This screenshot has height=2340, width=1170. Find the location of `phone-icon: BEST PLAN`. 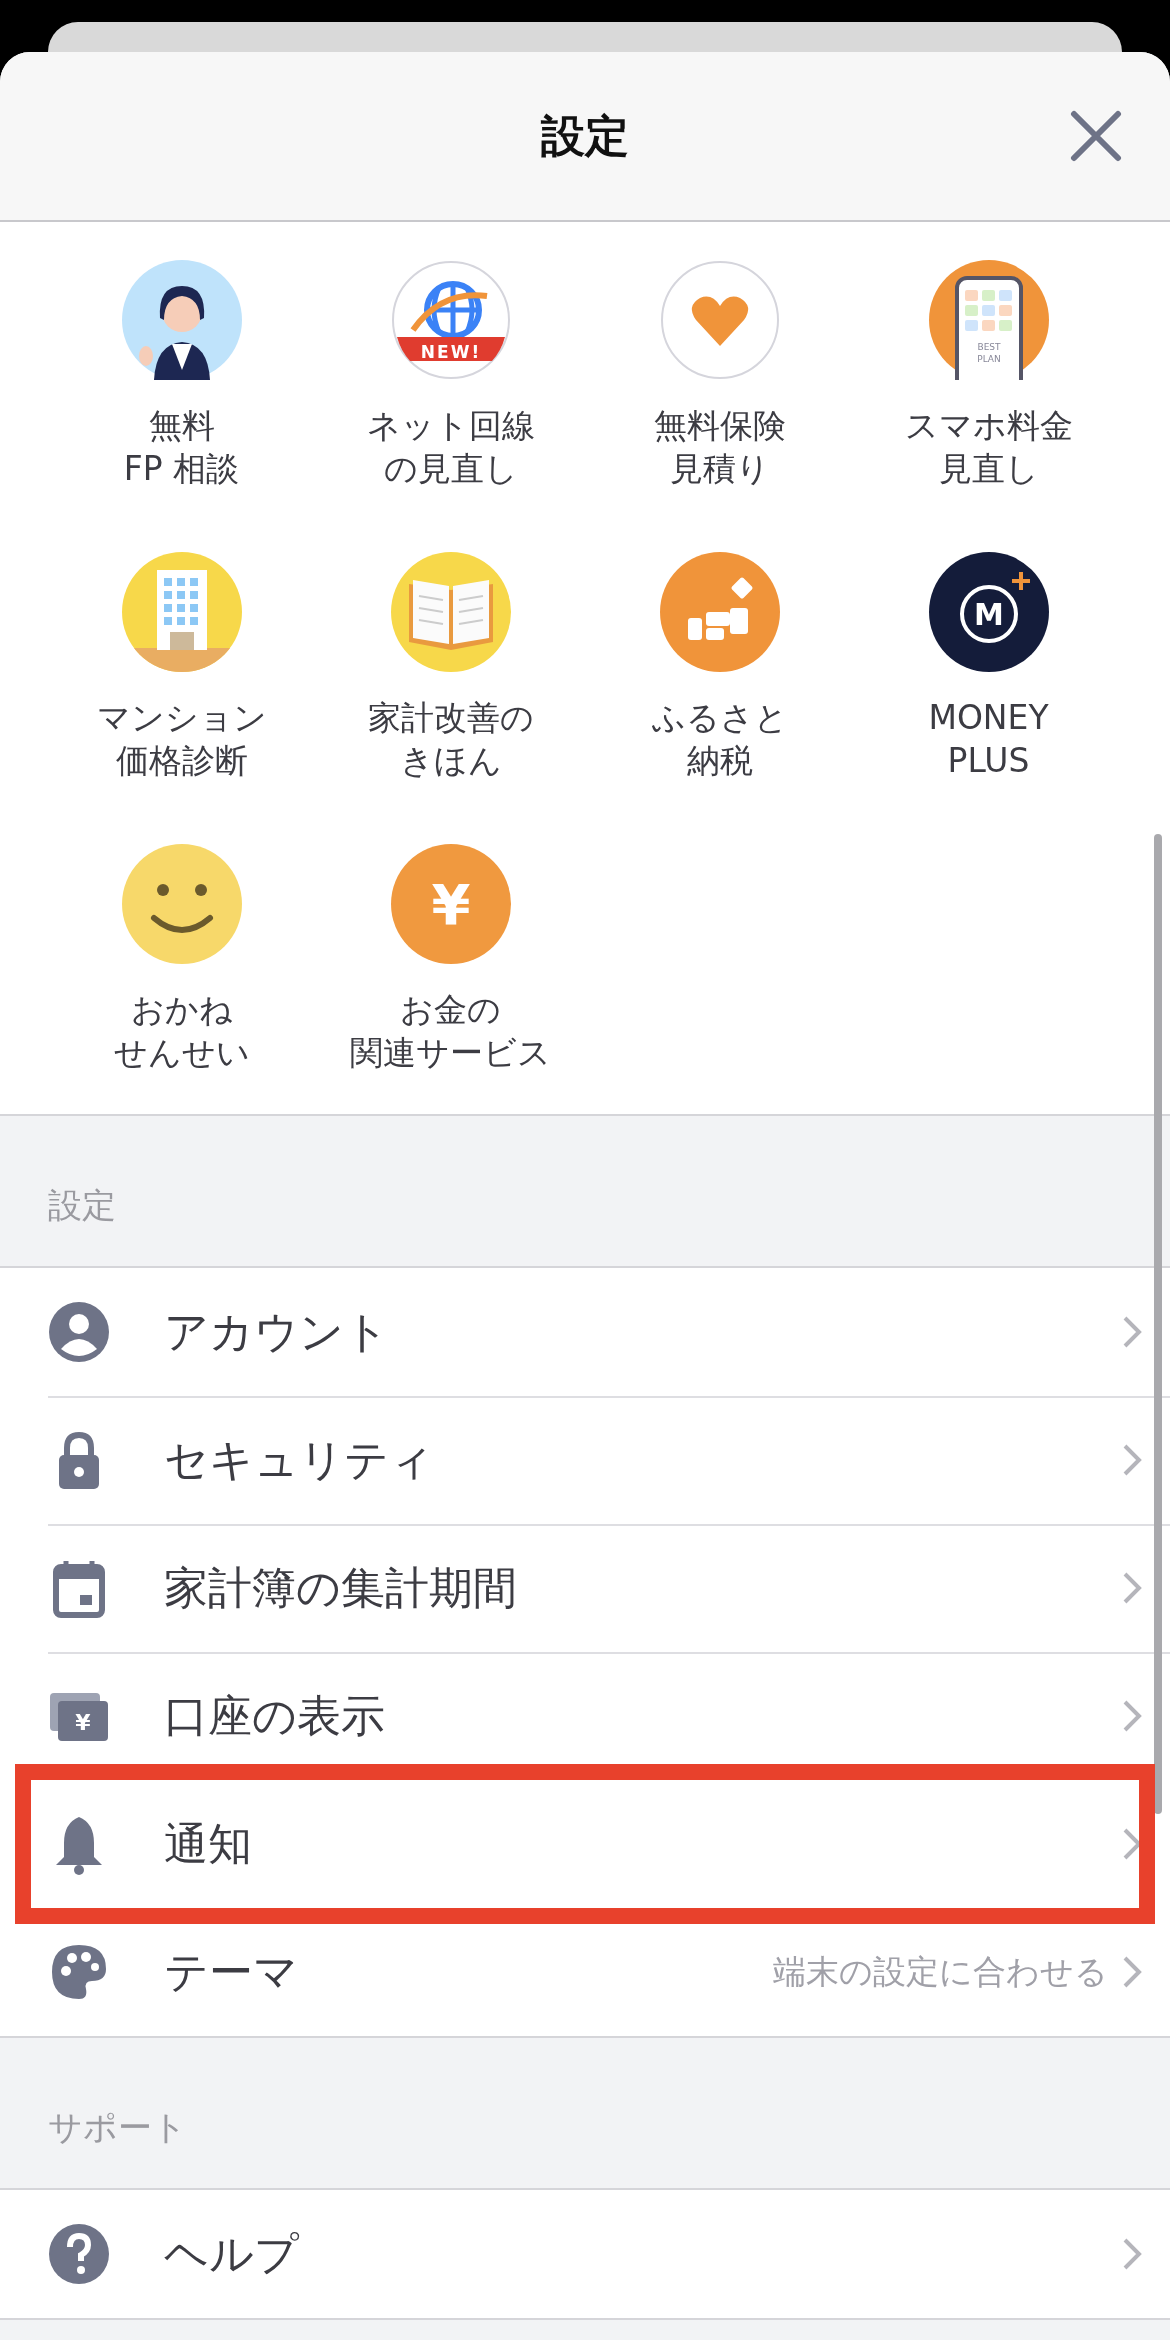

phone-icon: BEST PLAN is located at coordinates (988, 320).